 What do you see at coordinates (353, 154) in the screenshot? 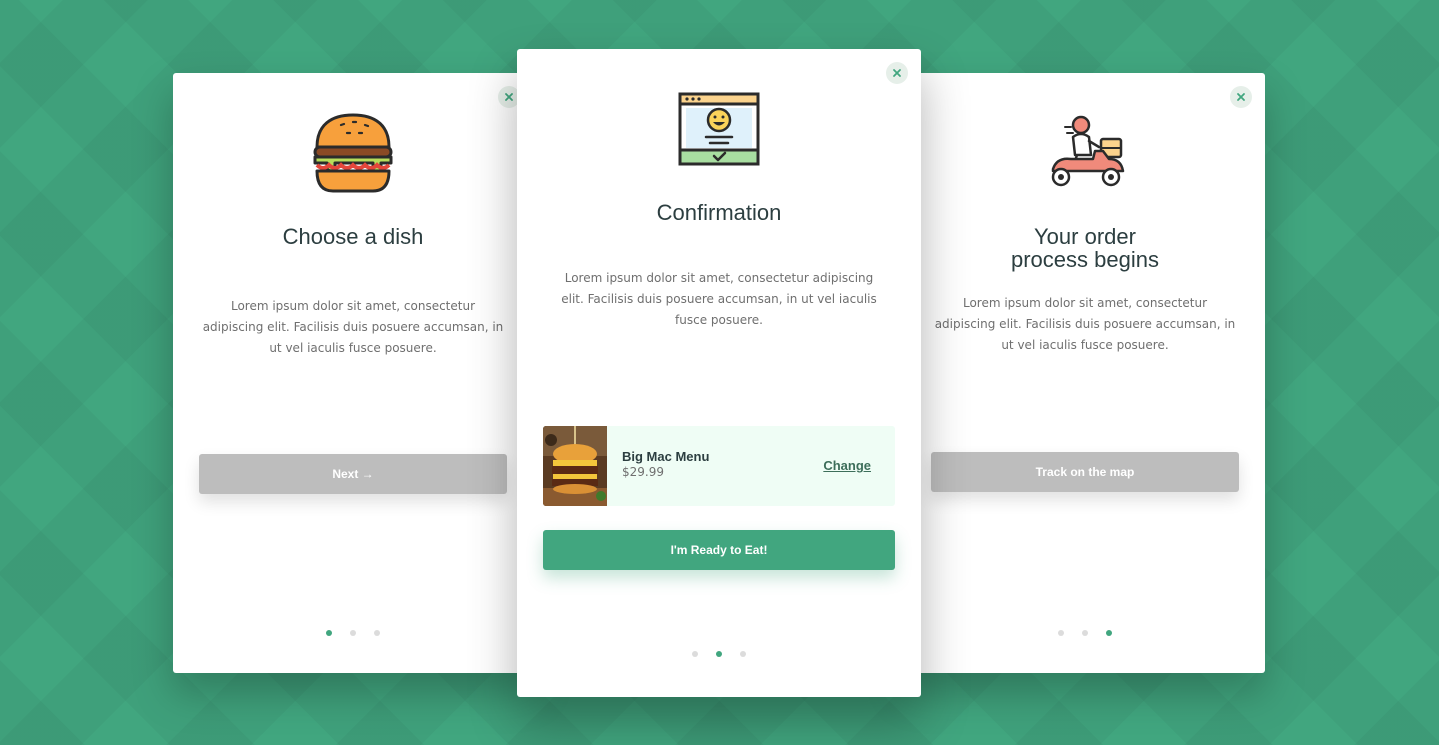
I see `burger-icon` at bounding box center [353, 154].